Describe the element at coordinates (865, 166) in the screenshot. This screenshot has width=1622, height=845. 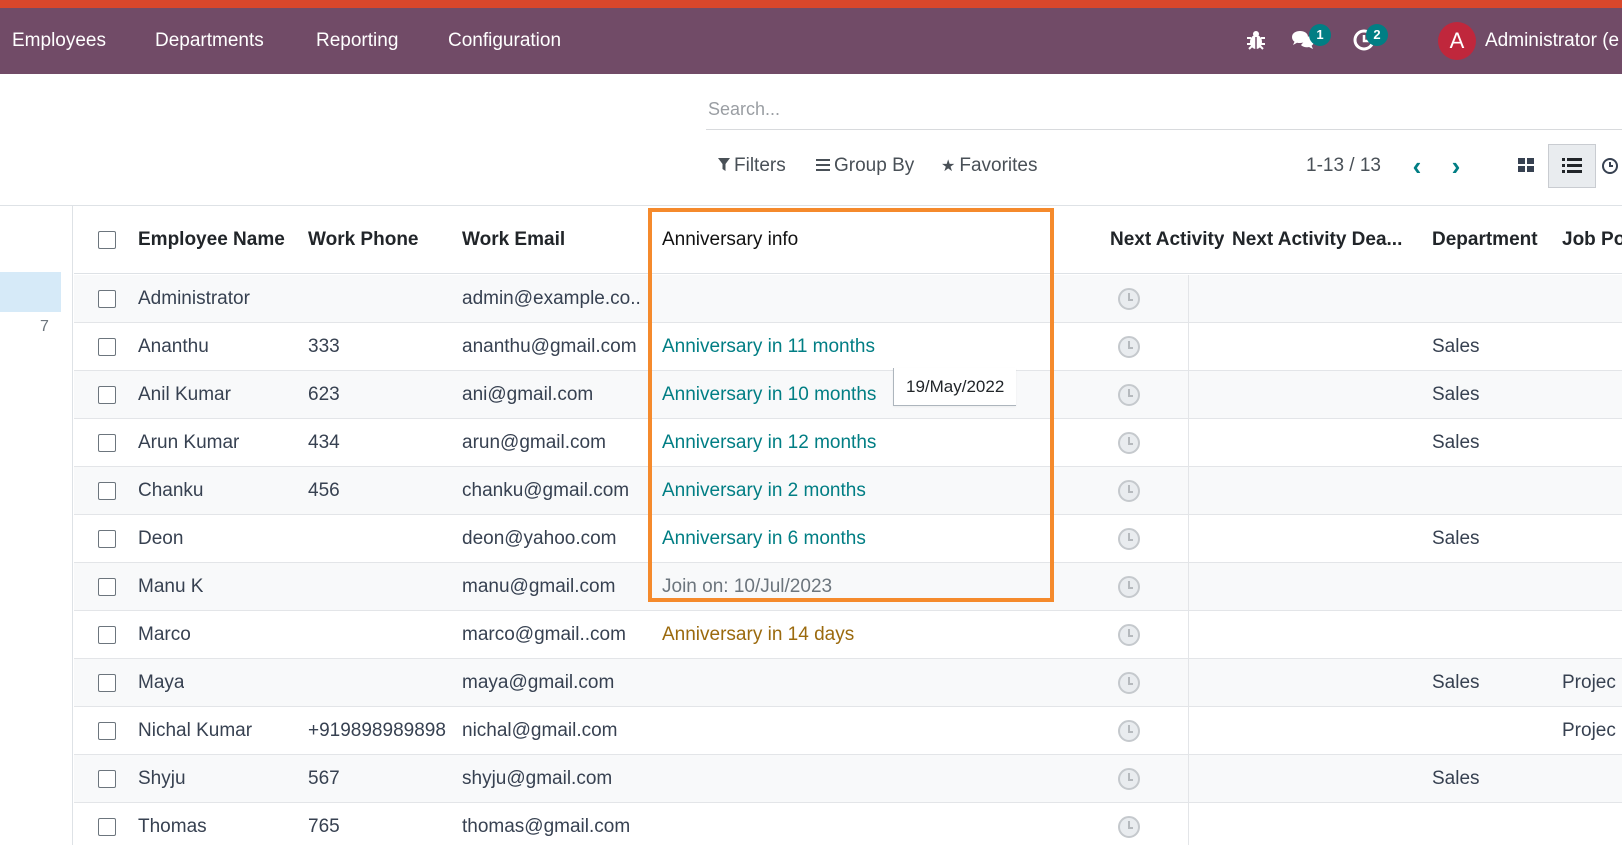
I see `group-by-button: Group By` at that location.